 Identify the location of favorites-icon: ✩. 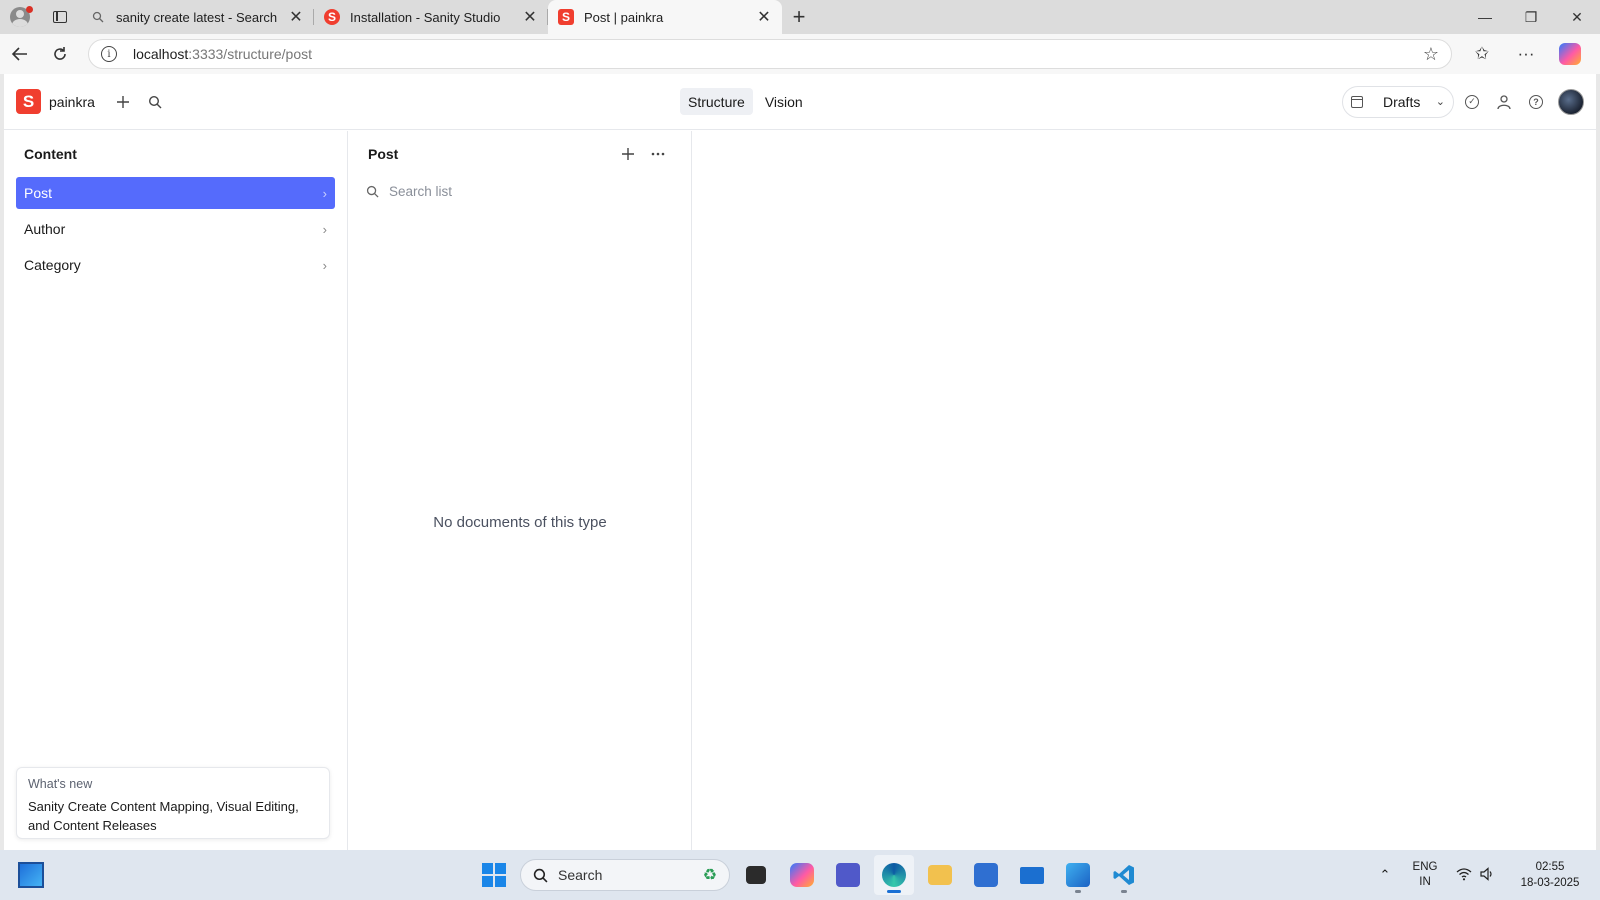
(1482, 54).